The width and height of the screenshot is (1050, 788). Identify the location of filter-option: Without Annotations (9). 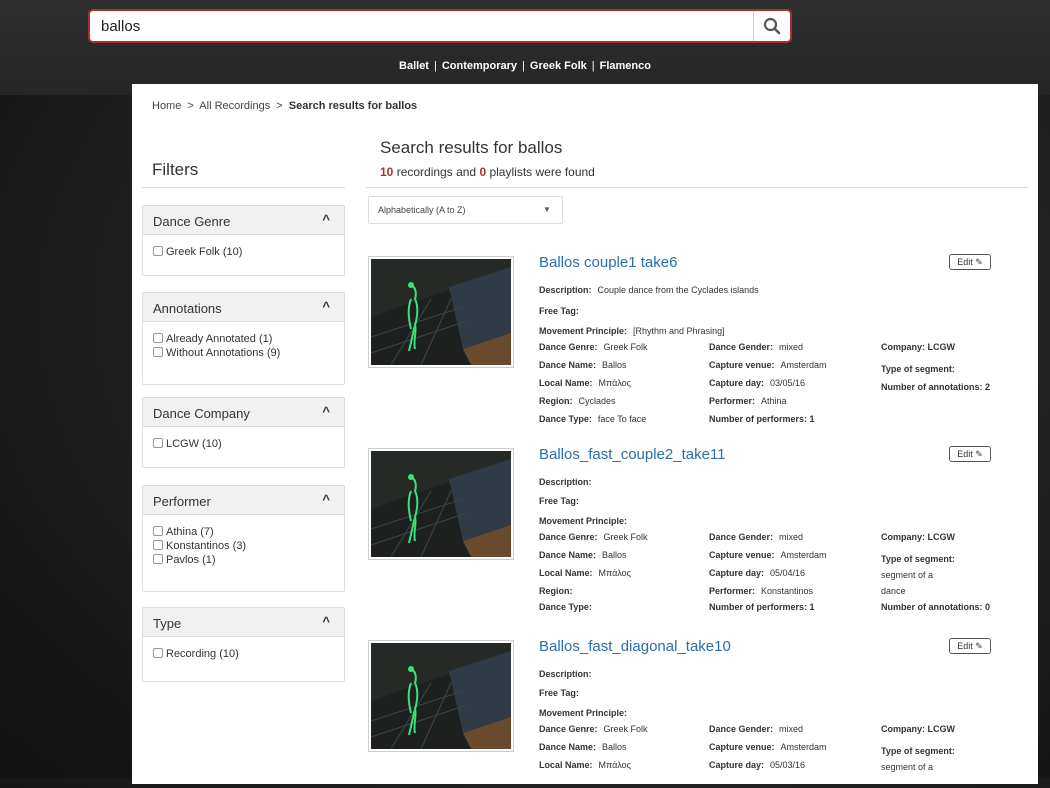
(243, 353).